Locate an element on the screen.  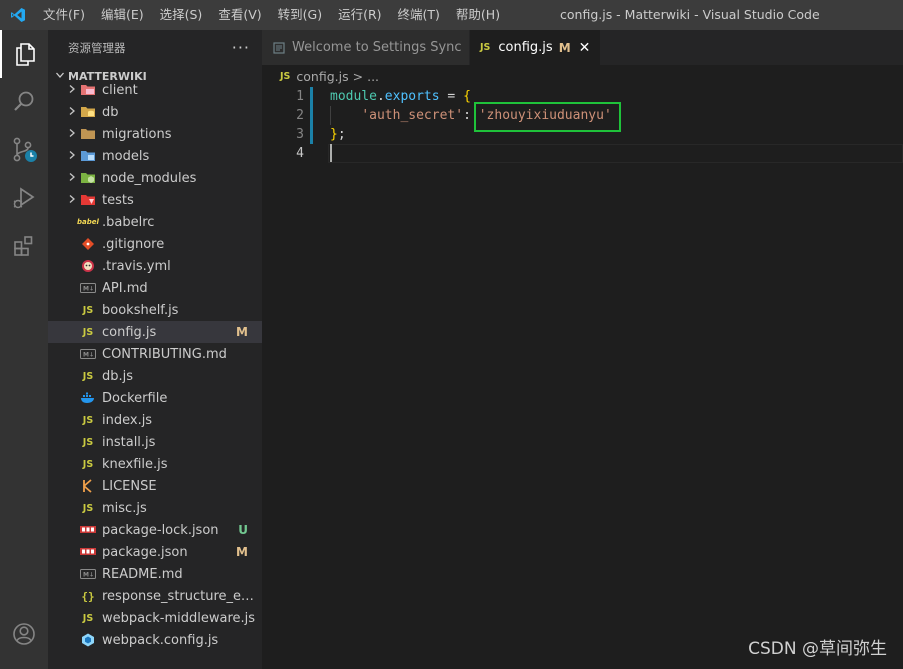
tab-welcome-settings-sync: Welcome to Settings Sync is located at coordinates (366, 47).